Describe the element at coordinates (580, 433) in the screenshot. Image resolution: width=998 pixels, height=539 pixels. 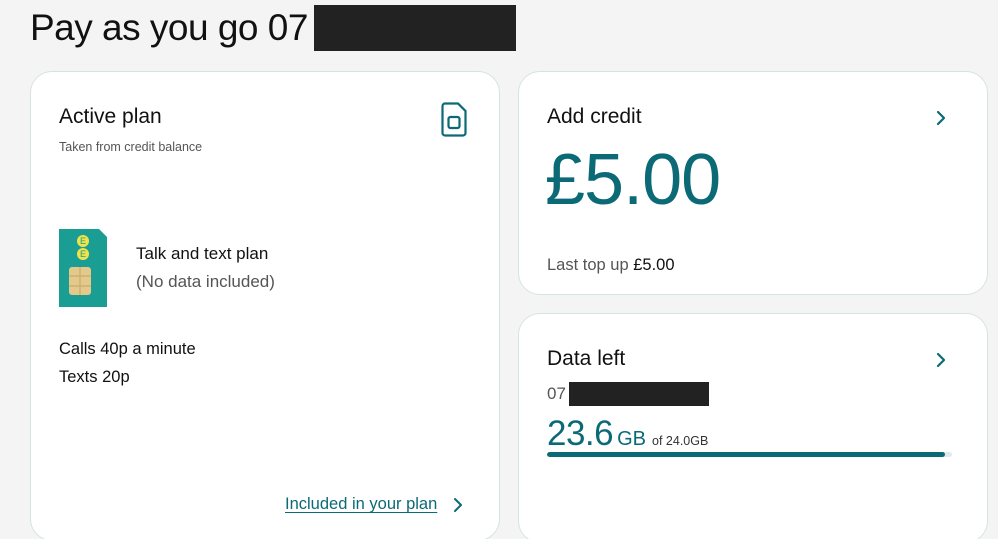
I see `data-remaining-value: 23.6` at that location.